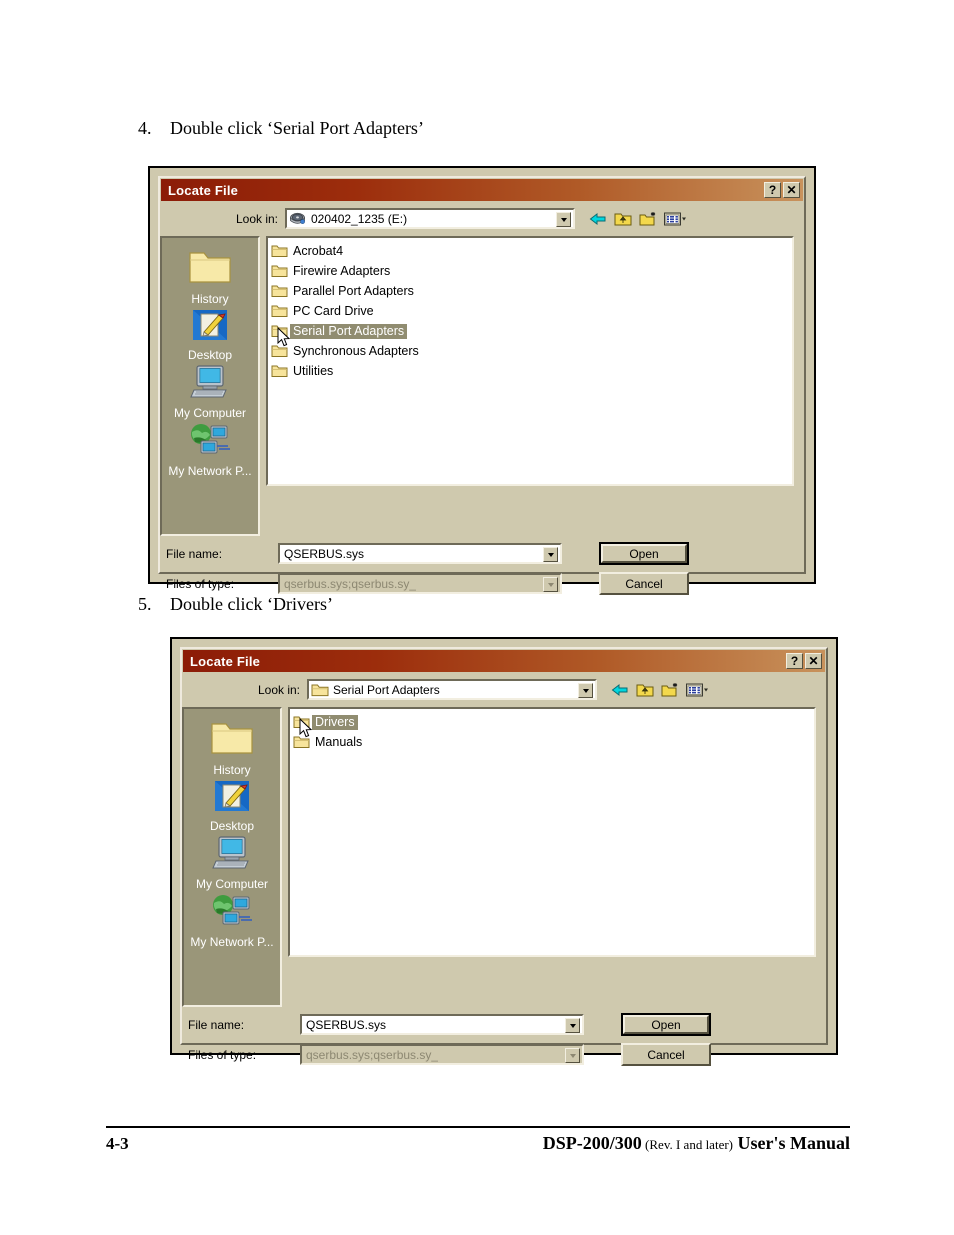  What do you see at coordinates (278, 689) in the screenshot?
I see `lookin-label: Look in:` at bounding box center [278, 689].